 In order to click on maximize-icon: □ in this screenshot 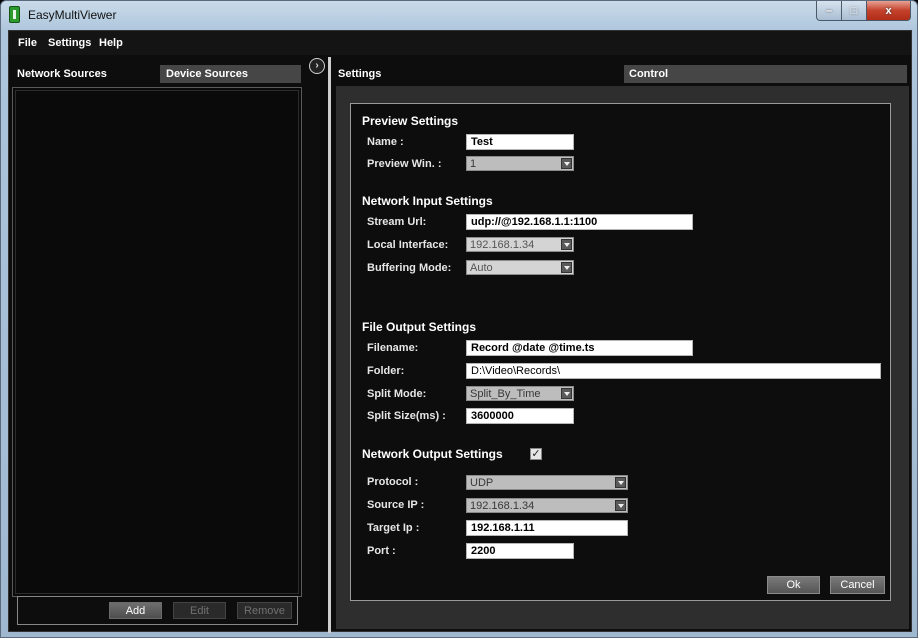, I will do `click(854, 10)`.